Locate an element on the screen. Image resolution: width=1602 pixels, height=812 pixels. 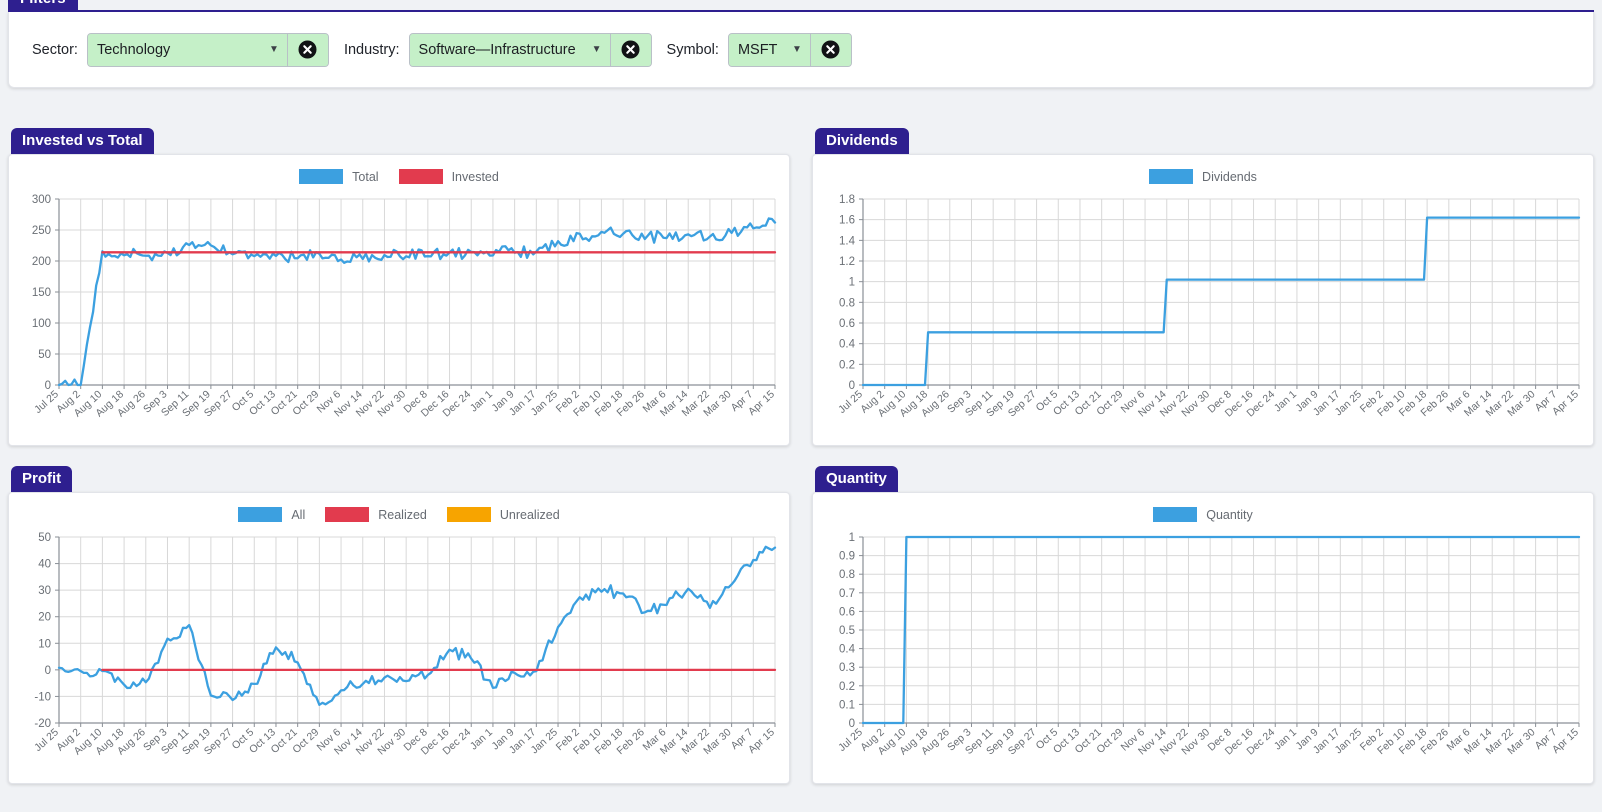
series-line-dividends is located at coordinates (1221, 301).